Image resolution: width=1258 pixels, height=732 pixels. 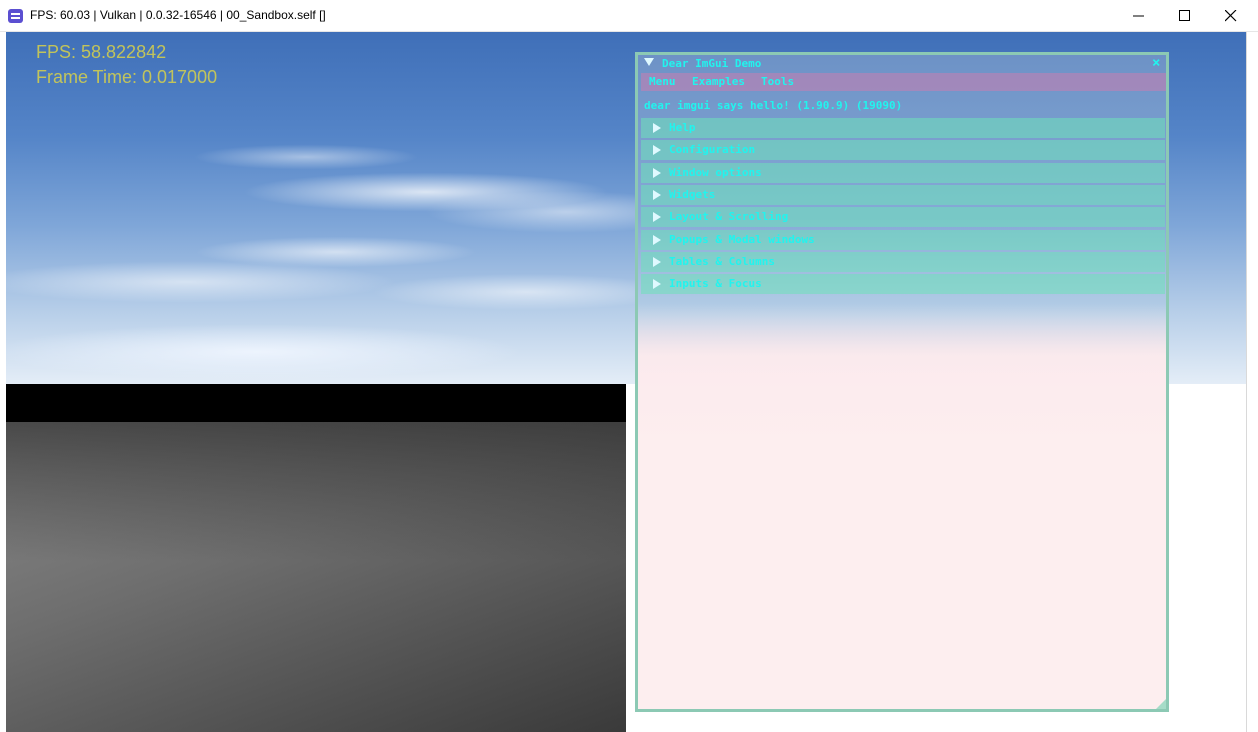 What do you see at coordinates (662, 81) in the screenshot?
I see `menu-item-menu: Menu` at bounding box center [662, 81].